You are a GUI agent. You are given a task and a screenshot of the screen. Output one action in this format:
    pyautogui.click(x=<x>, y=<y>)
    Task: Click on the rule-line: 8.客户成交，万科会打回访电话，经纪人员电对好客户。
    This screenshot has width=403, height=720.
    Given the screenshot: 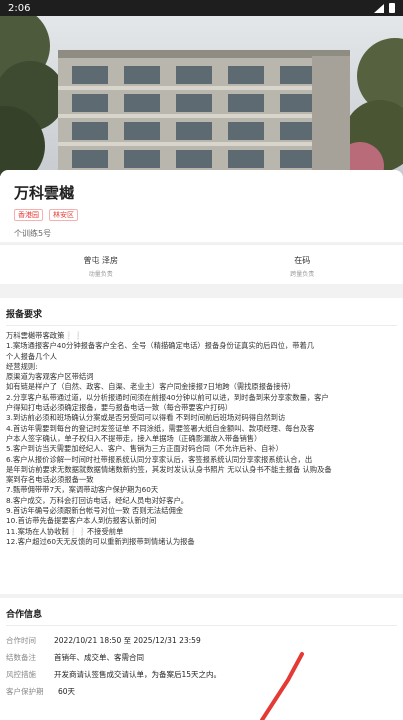 What is the action you would take?
    pyautogui.click(x=97, y=500)
    